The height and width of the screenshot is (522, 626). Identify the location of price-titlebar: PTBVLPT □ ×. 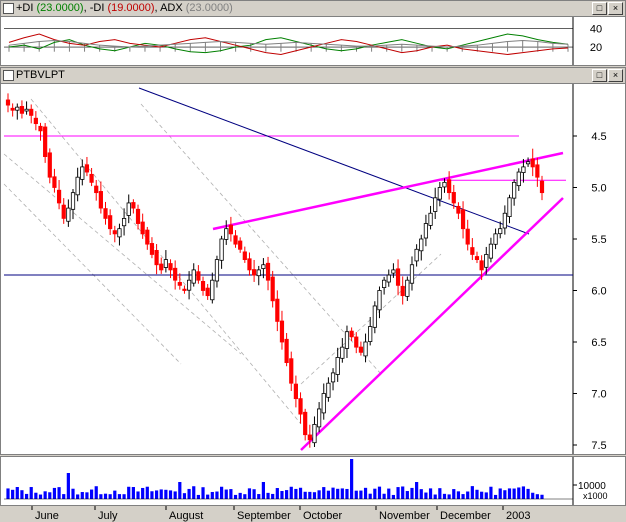
(313, 76).